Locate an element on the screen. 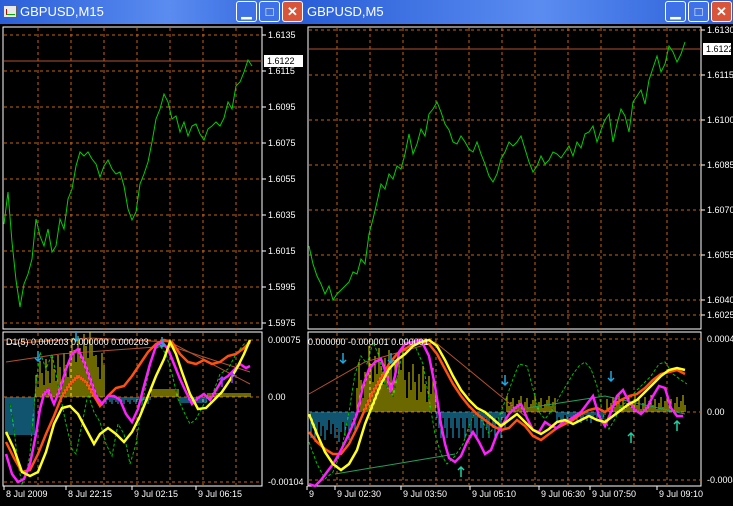 The width and height of the screenshot is (733, 506). time-axis-label: 8 Jul 22:15 is located at coordinates (90, 494).